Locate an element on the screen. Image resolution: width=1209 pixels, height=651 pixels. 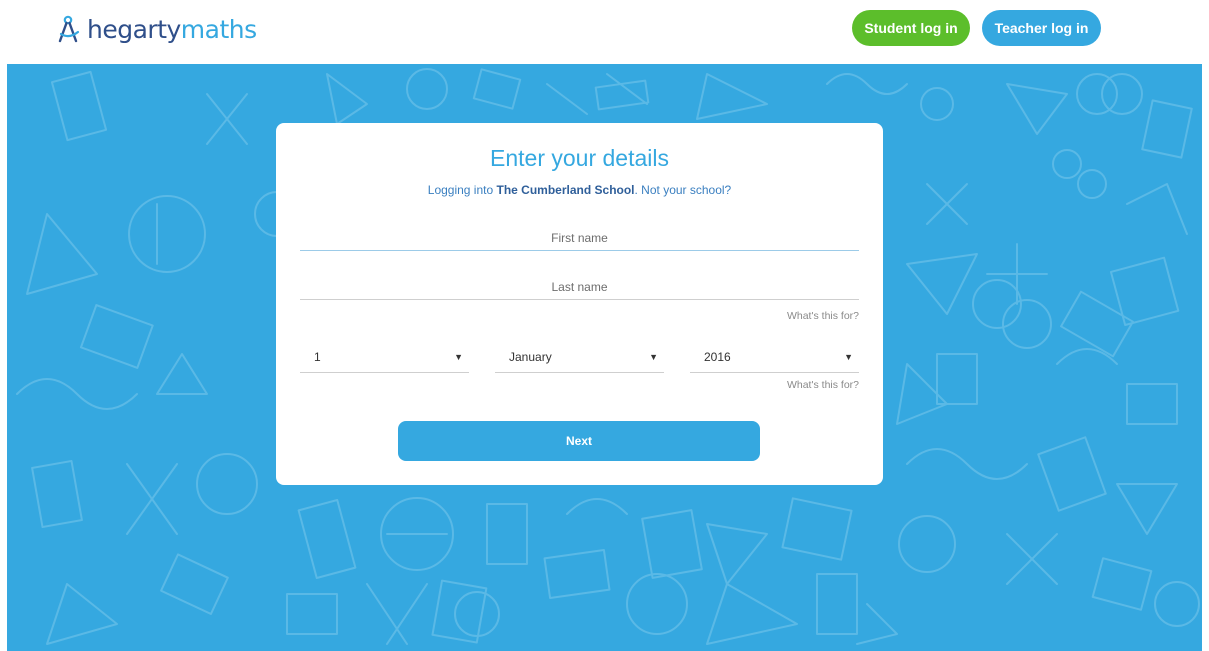
logo-text-maths: maths is located at coordinates (218, 29).